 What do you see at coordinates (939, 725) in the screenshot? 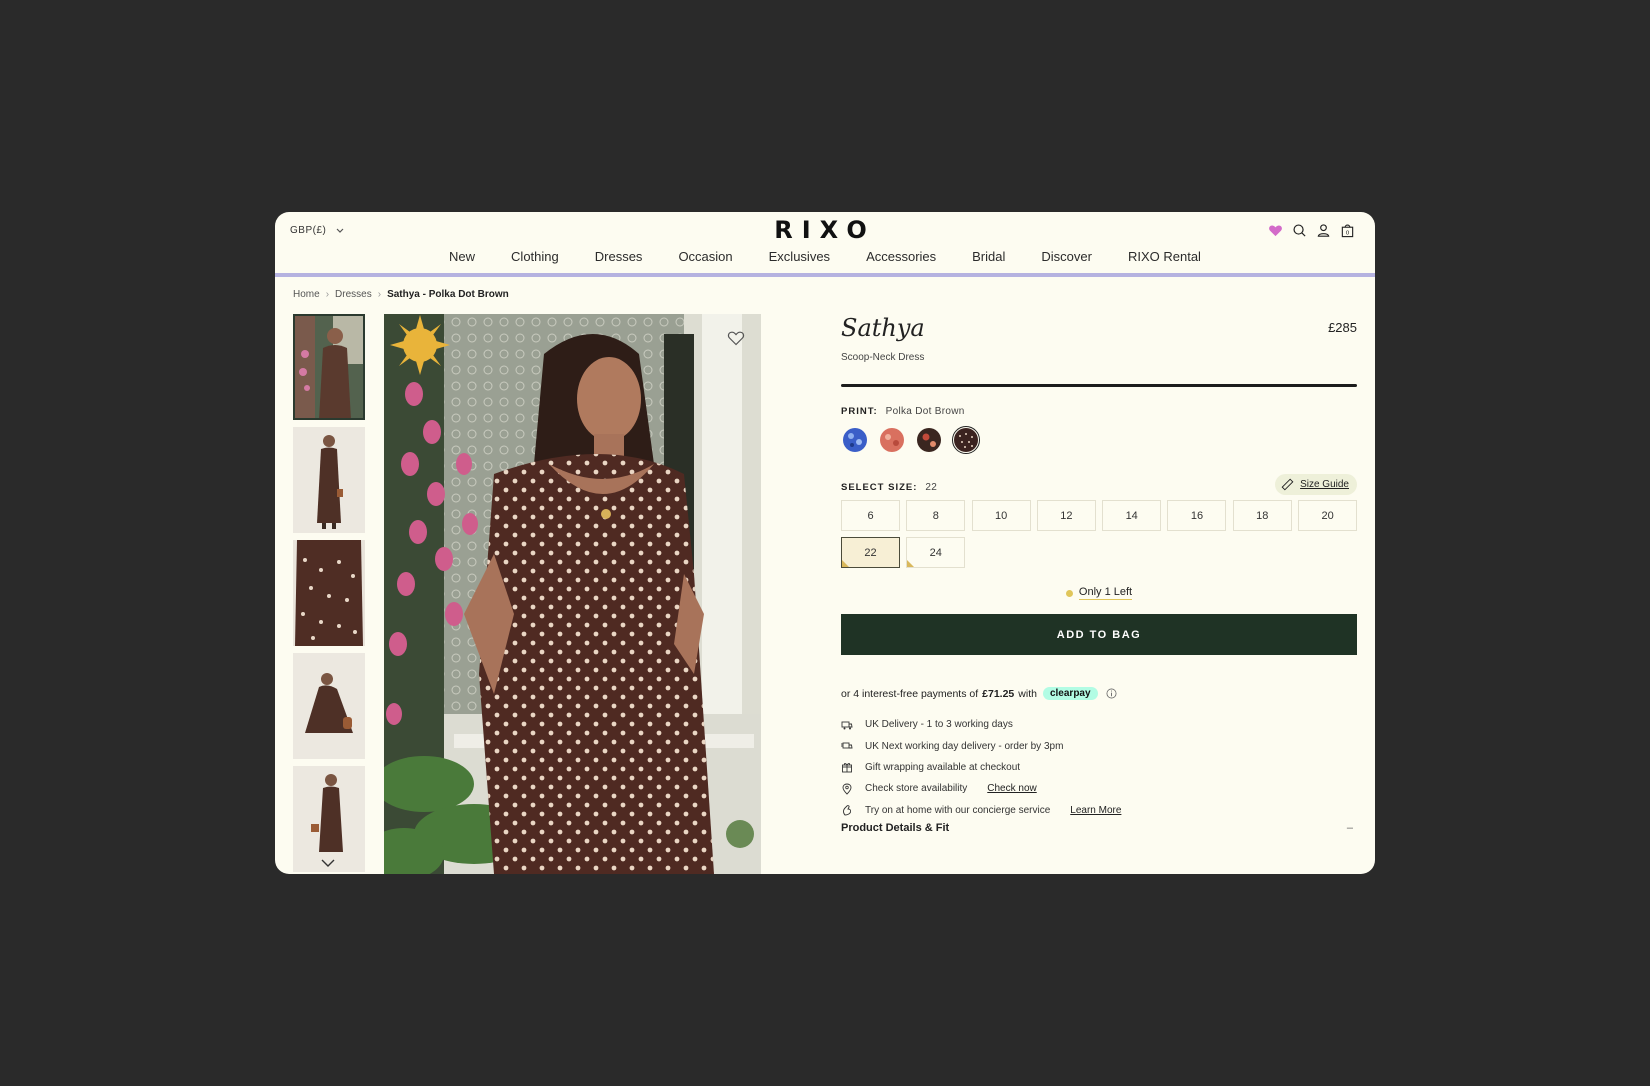
I see `feature-text: UK Delivery - 1 to 3 working days` at bounding box center [939, 725].